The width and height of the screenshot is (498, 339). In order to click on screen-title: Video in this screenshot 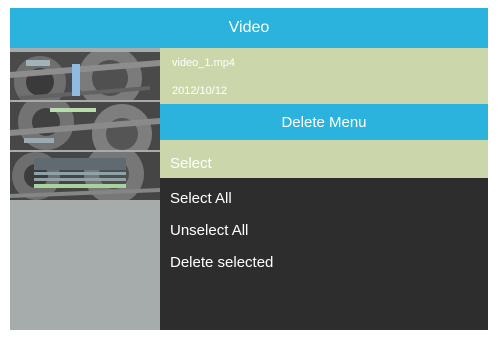, I will do `click(249, 27)`.